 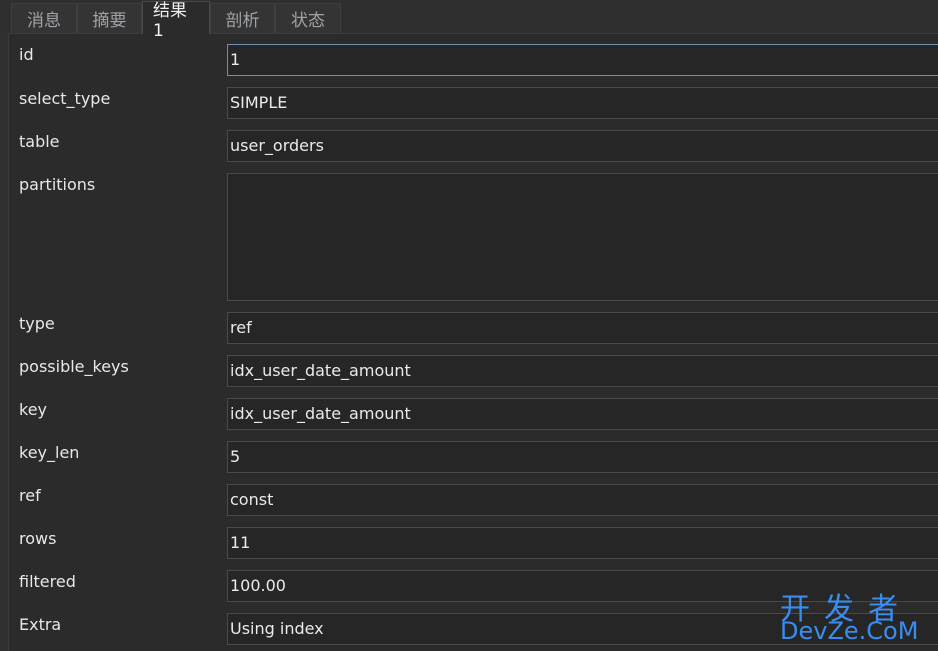 What do you see at coordinates (74, 366) in the screenshot?
I see `field-label-possible-keys: possible_keys` at bounding box center [74, 366].